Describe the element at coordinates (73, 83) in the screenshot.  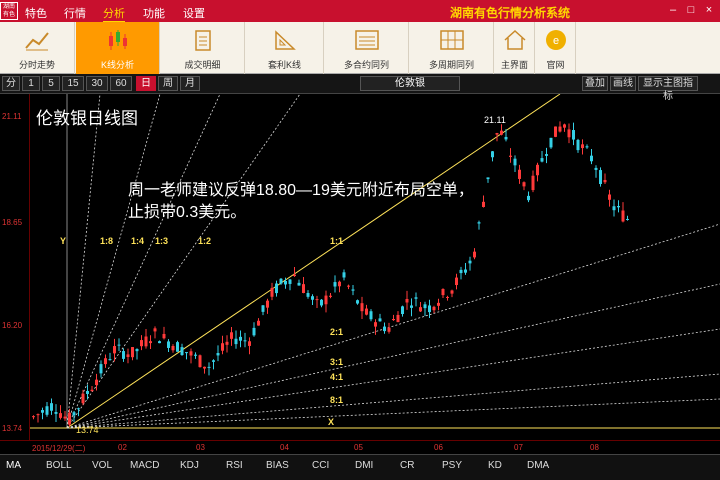
I see `period-button-15: 15` at that location.